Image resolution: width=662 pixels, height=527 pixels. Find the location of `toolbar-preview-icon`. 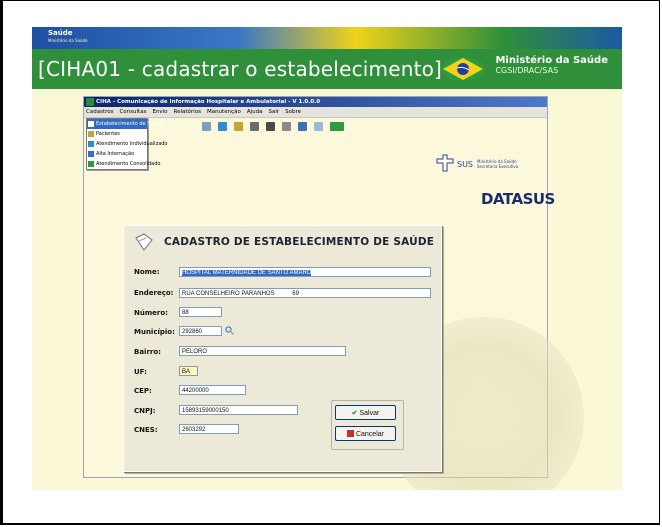

toolbar-preview-icon is located at coordinates (286, 126).